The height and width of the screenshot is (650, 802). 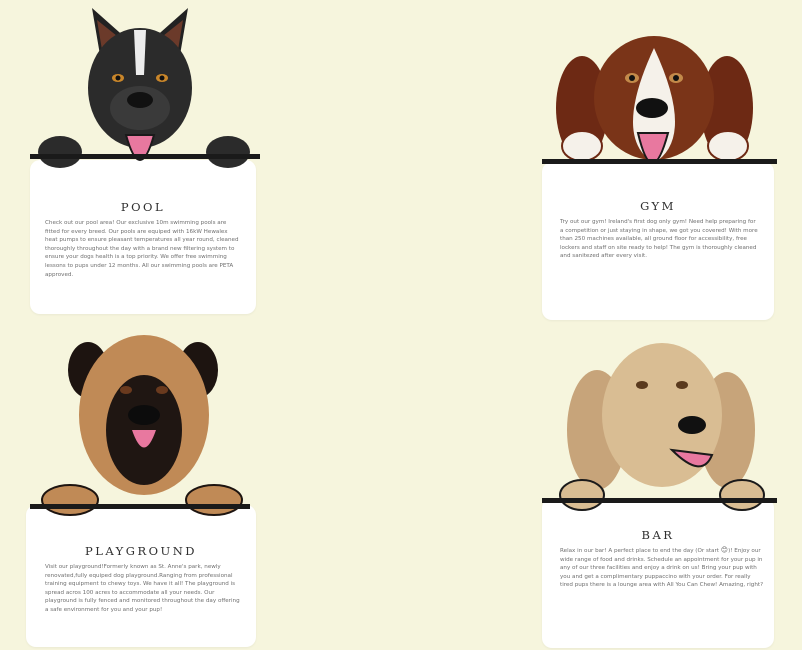 I want to click on playground-title: PLAYGROUND, so click(x=141, y=551).